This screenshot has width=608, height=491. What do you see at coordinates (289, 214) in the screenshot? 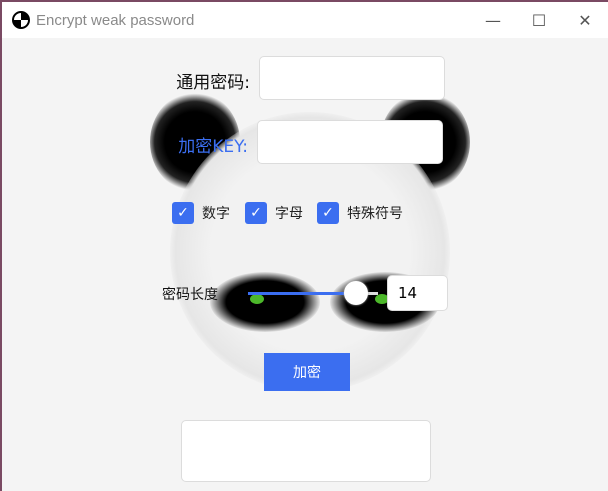
I see `checkbox-label: 字母` at bounding box center [289, 214].